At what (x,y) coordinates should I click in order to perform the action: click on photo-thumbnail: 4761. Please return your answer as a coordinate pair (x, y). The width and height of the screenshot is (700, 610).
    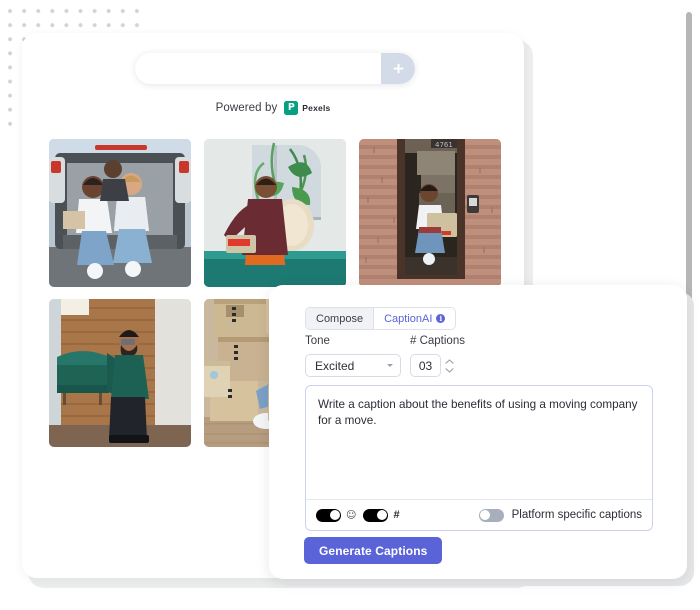
    Looking at the image, I should click on (430, 213).